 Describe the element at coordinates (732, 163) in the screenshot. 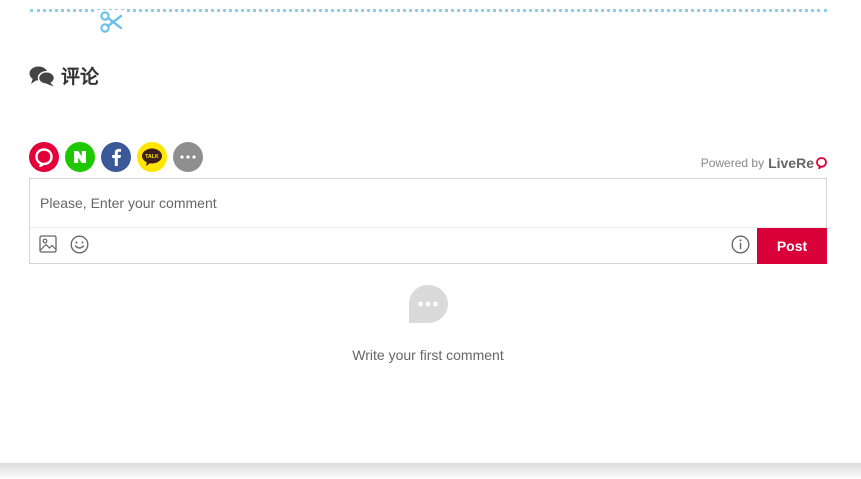

I see `powered-by-text: Powered by` at that location.